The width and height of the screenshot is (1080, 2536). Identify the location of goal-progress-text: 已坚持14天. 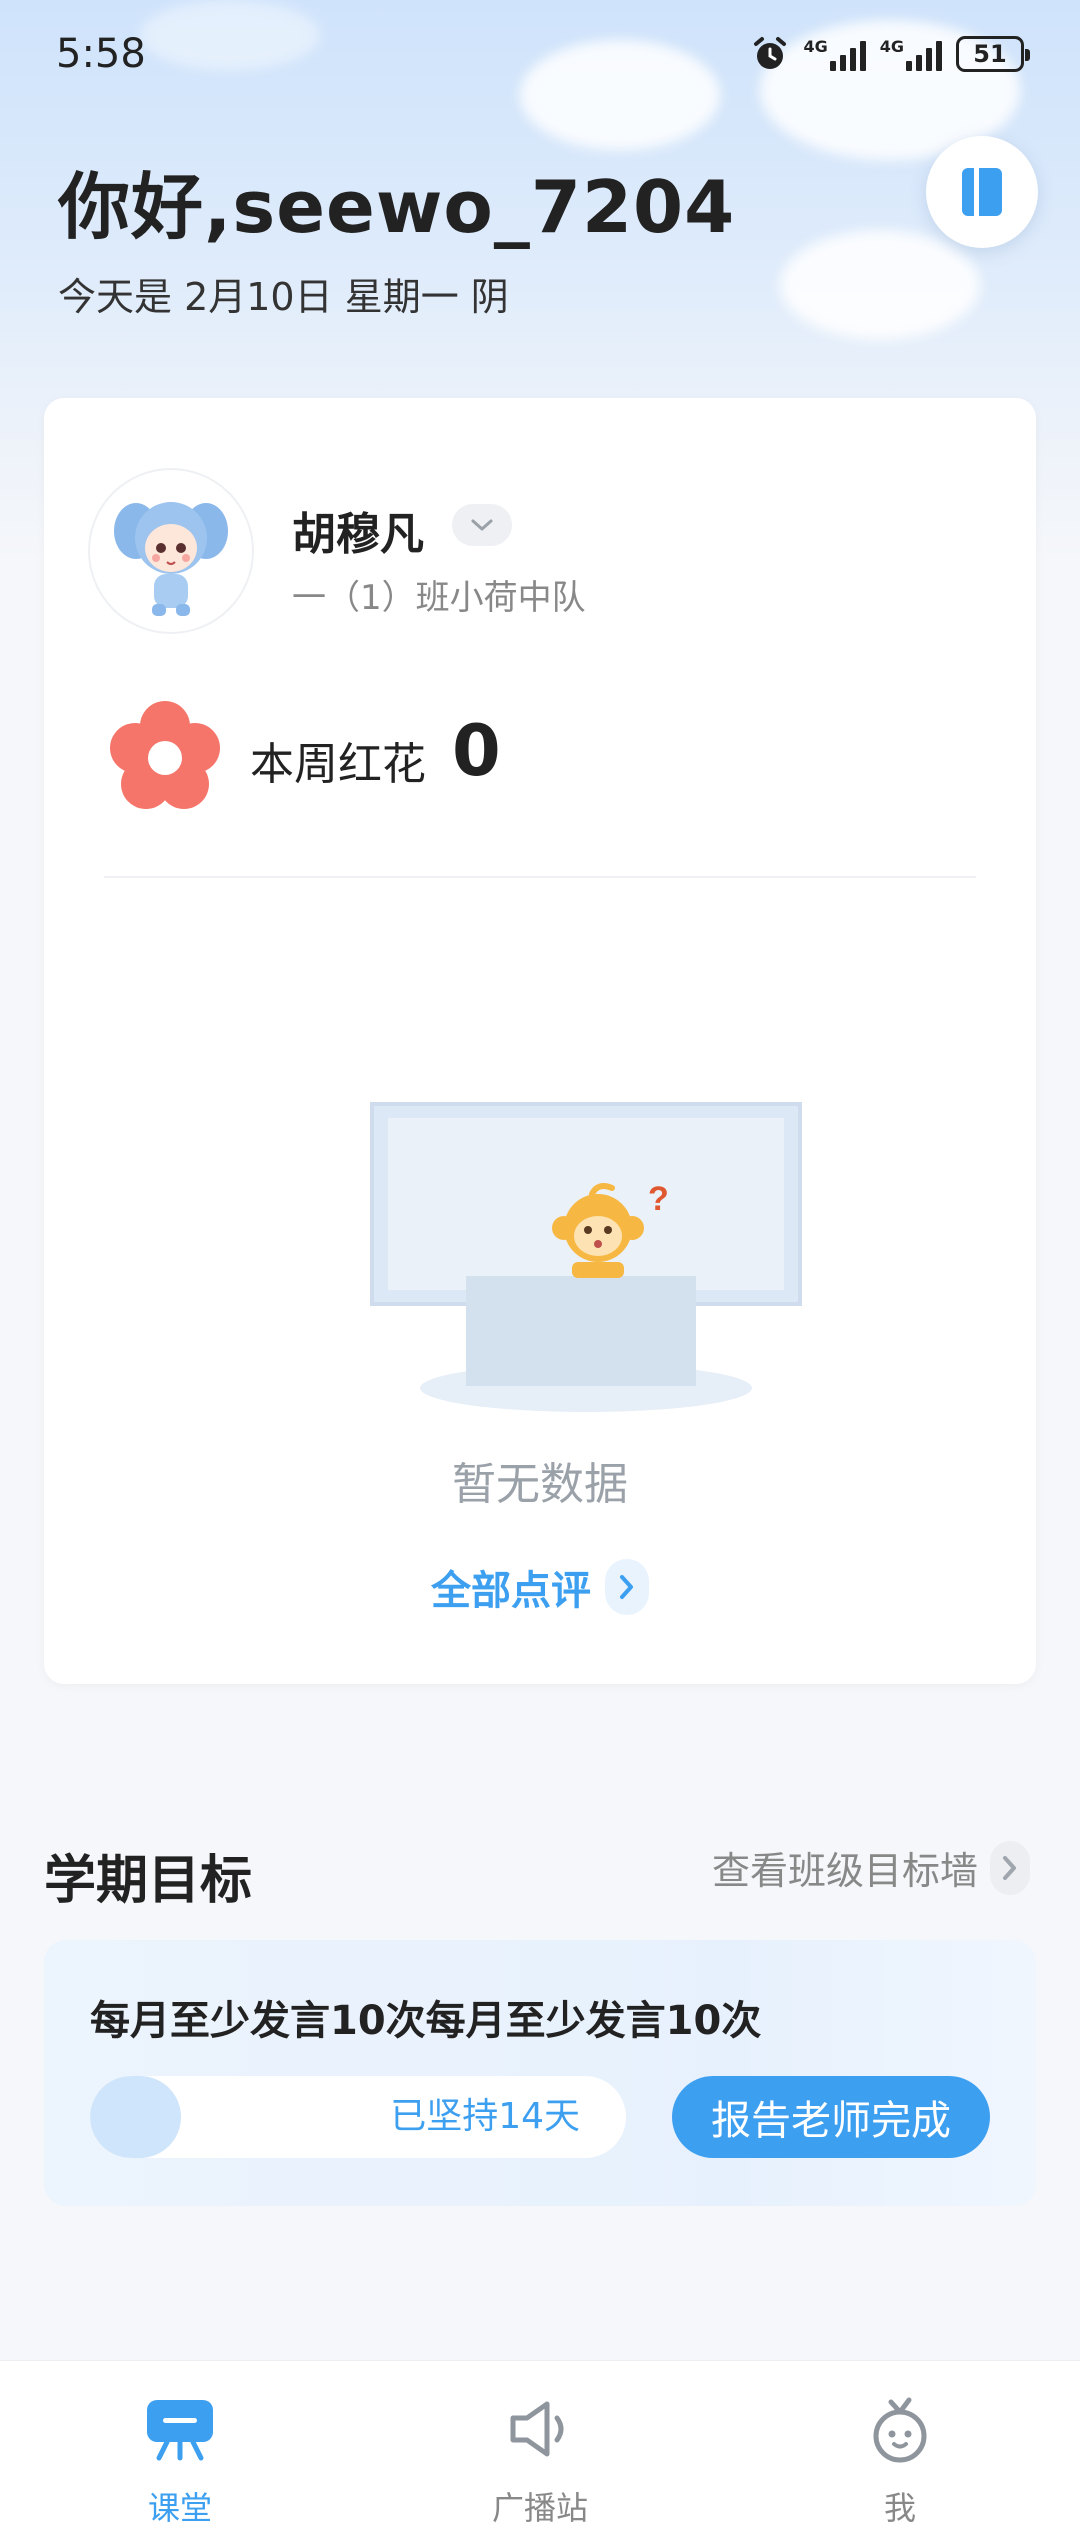
(485, 2116).